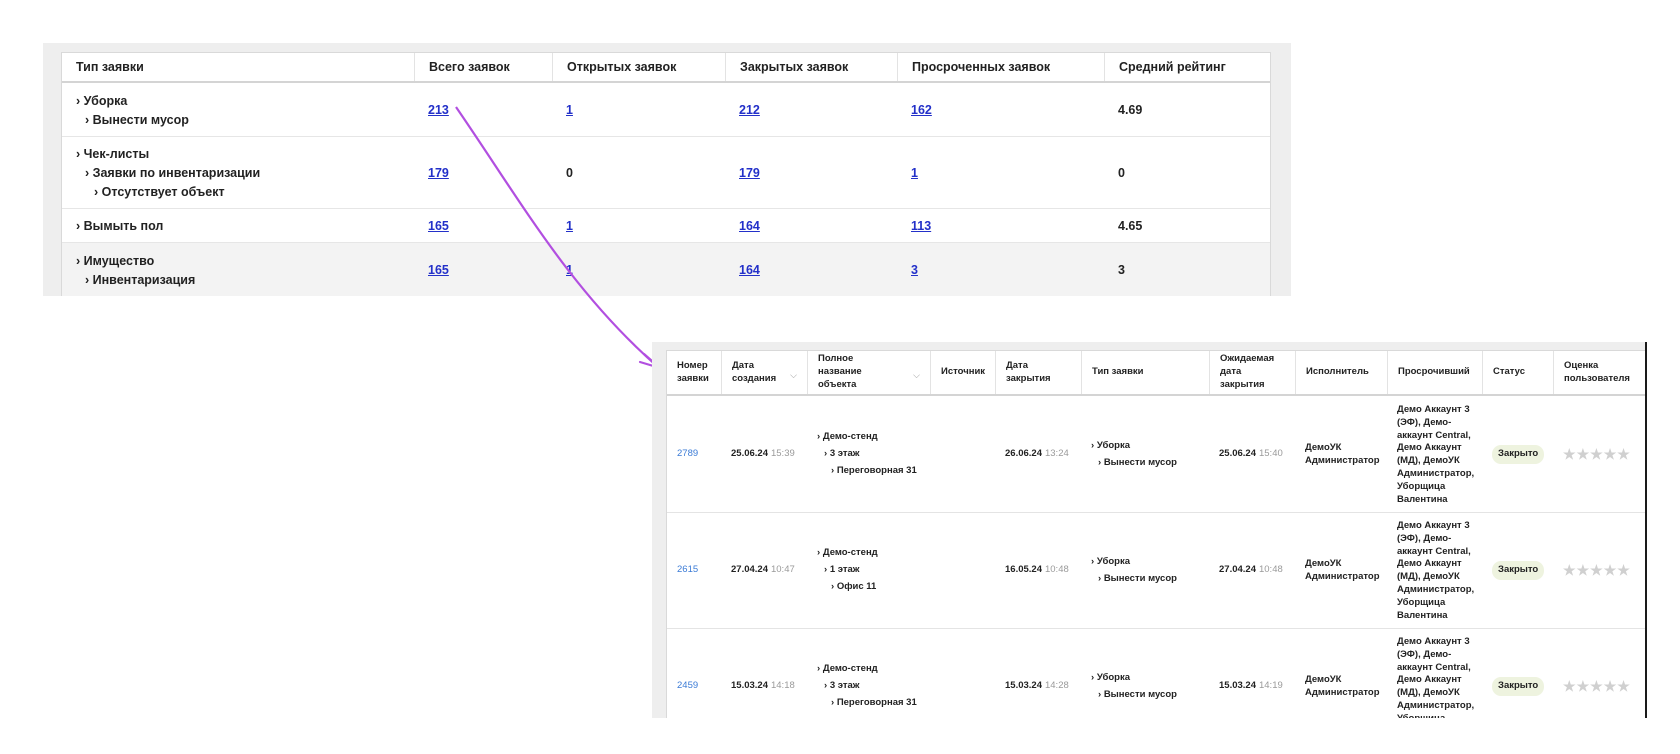 The width and height of the screenshot is (1680, 754). I want to click on header-status: Статус, so click(1517, 372).